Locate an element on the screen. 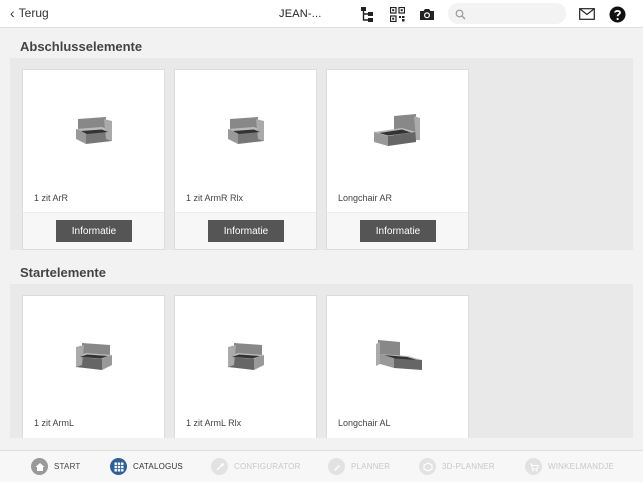 The height and width of the screenshot is (482, 643). back-label: Terug is located at coordinates (33, 13).